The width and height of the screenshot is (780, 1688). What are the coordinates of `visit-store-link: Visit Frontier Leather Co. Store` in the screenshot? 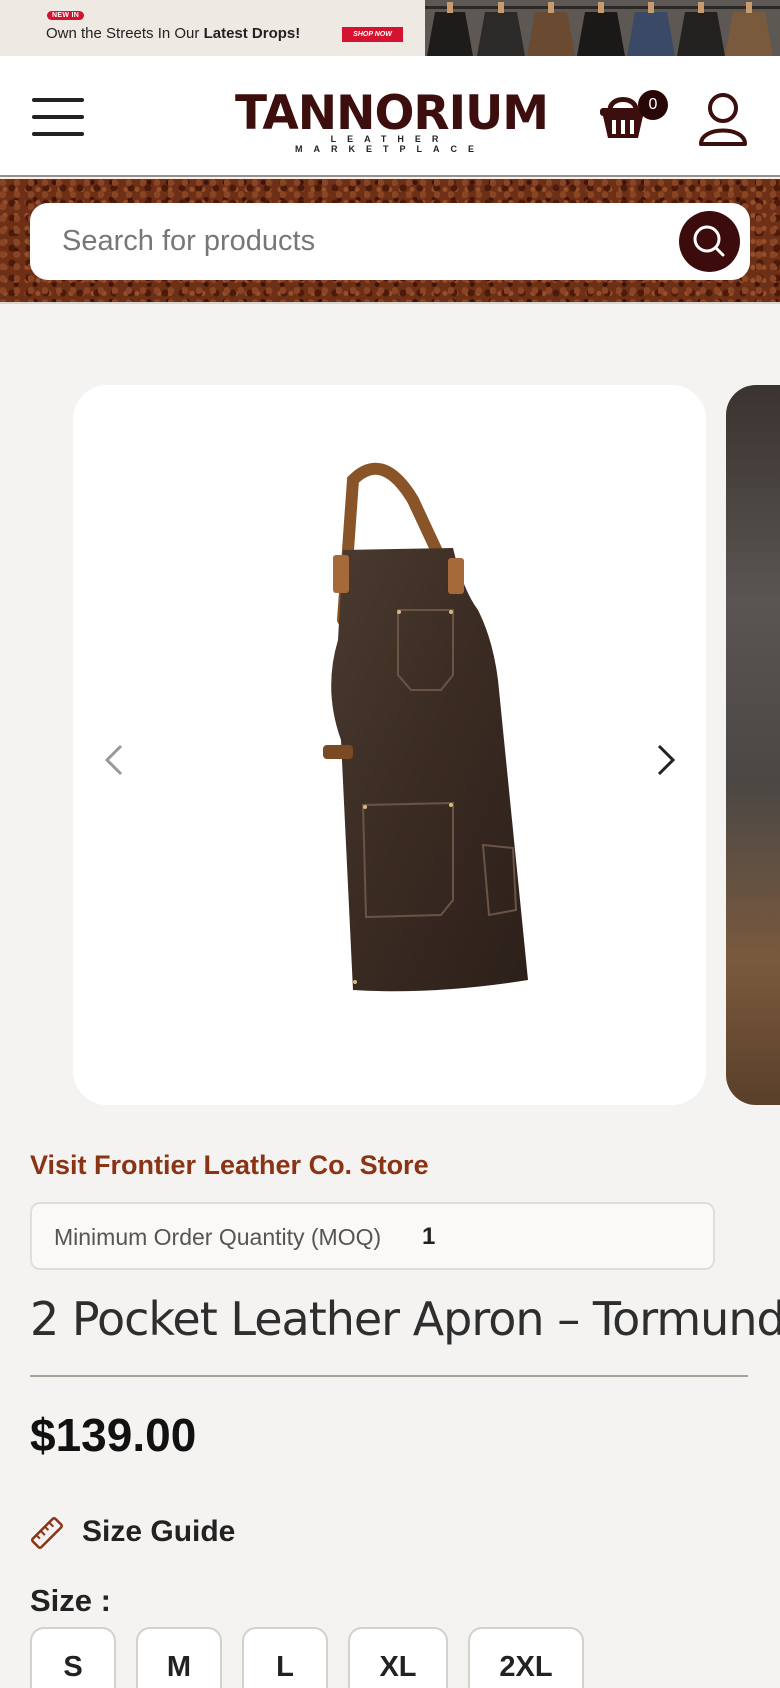 It's located at (229, 1165).